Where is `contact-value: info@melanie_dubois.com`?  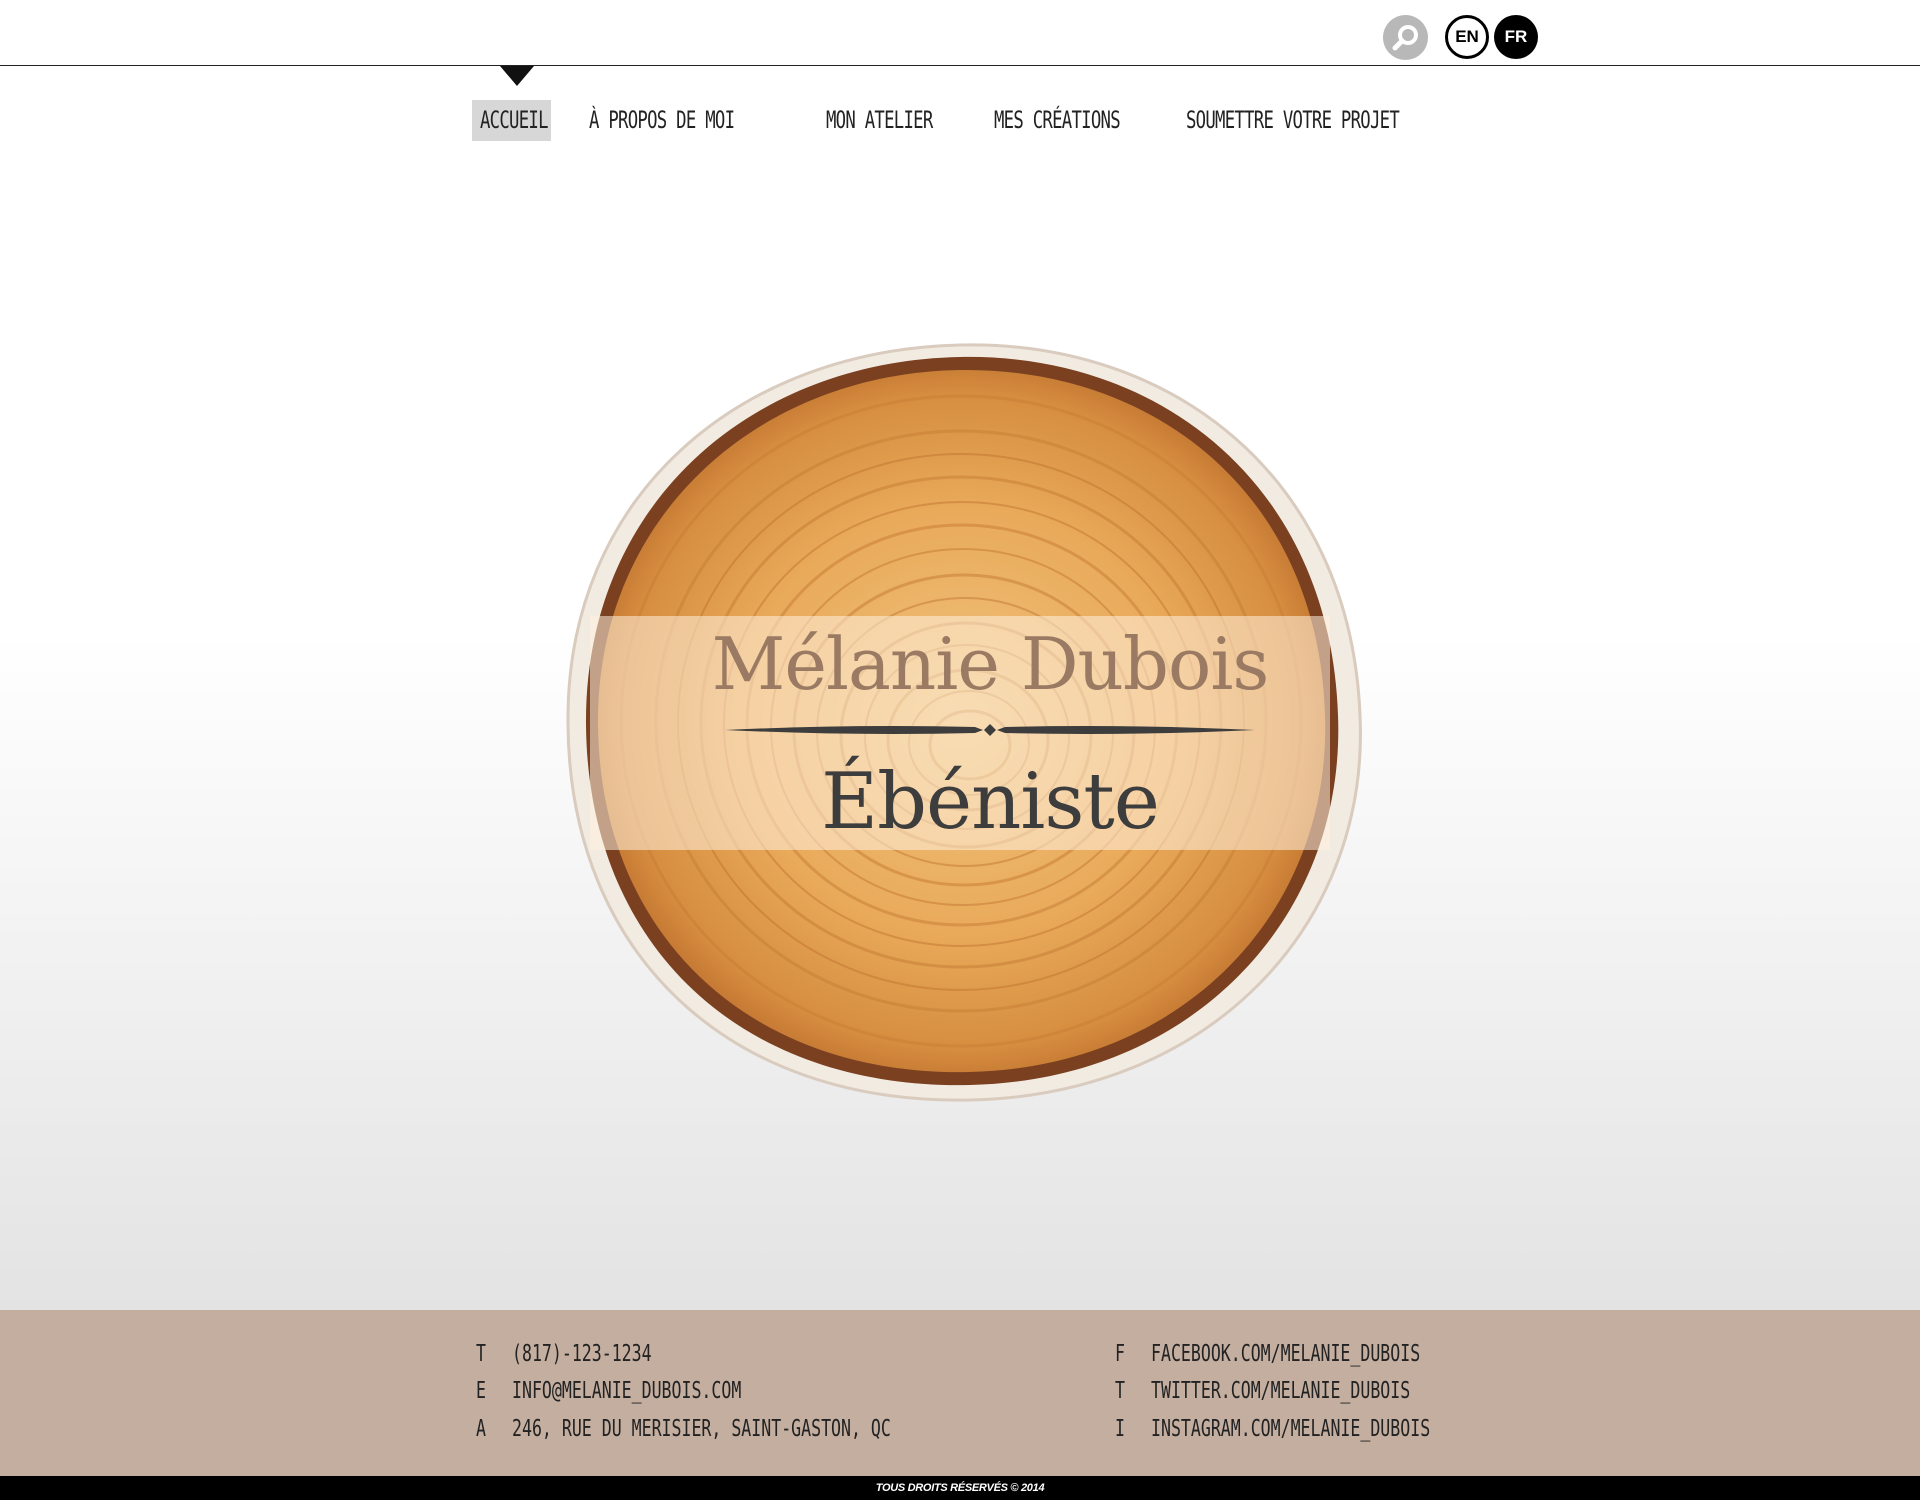
contact-value: info@melanie_dubois.com is located at coordinates (626, 1391).